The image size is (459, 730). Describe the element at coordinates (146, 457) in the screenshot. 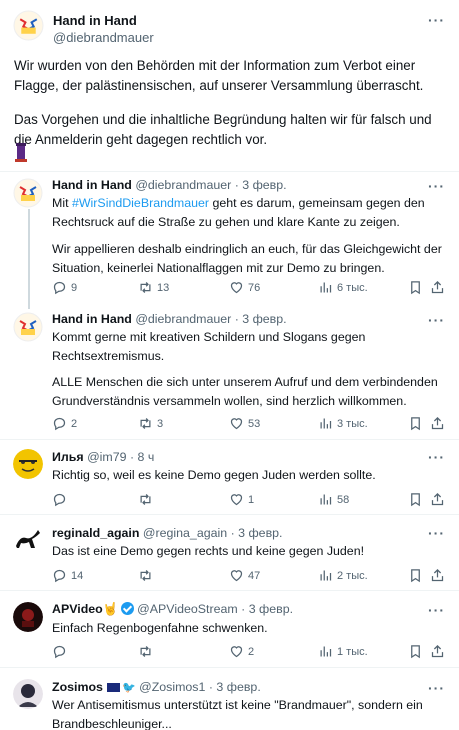

I see `timestamp: 8 ч` at that location.